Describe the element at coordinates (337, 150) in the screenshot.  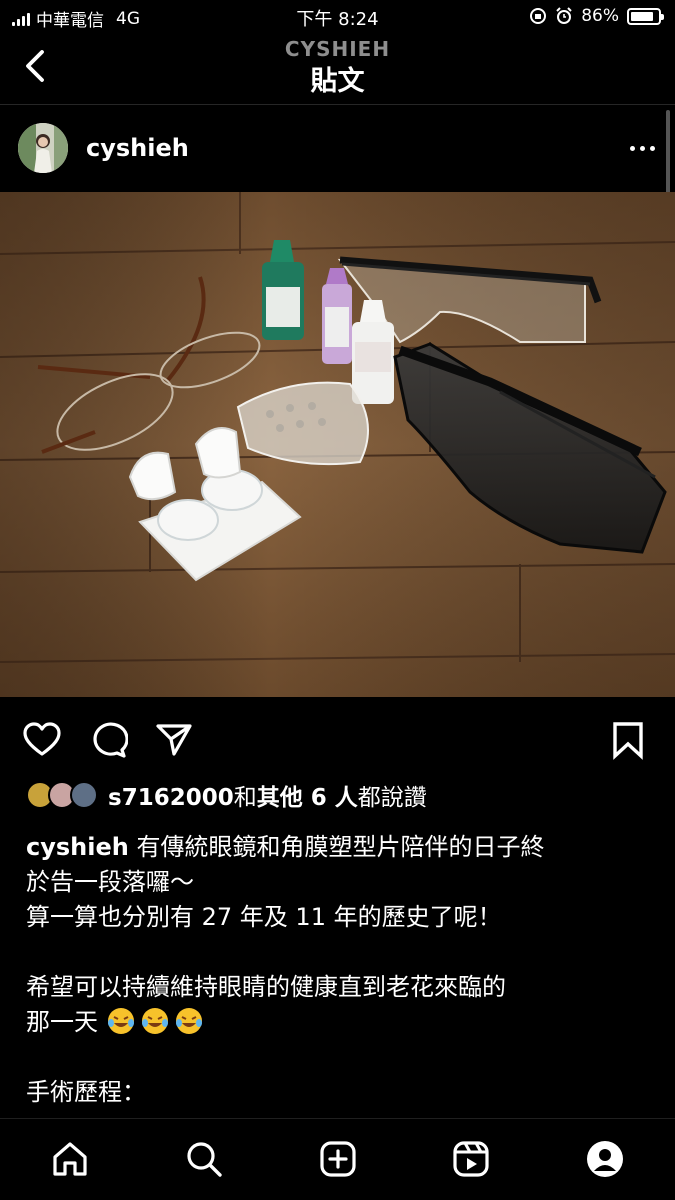
I see `post-header: cyshieh` at that location.